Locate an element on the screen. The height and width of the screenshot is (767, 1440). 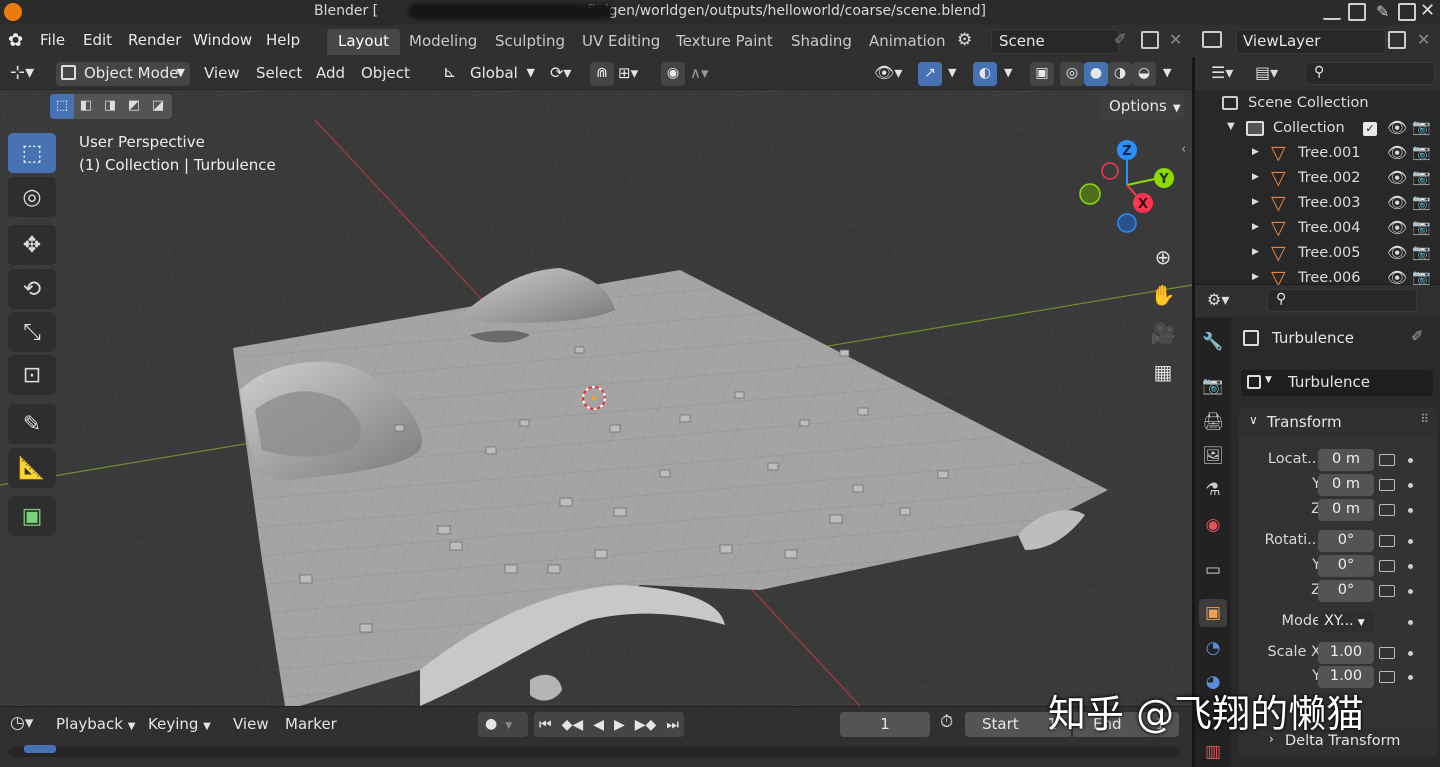
select-box-tool-icon: ⬚ is located at coordinates (32, 153).